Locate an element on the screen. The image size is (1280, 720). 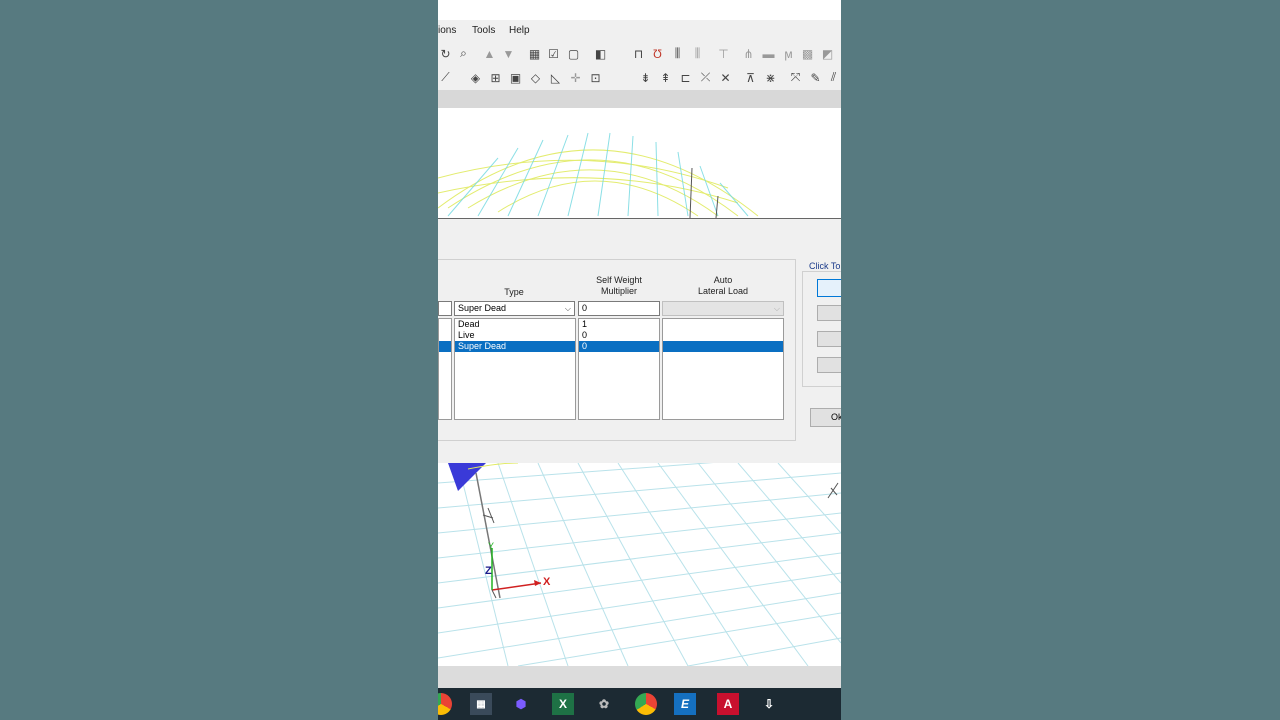
list-item: Dead is located at coordinates (515, 324).